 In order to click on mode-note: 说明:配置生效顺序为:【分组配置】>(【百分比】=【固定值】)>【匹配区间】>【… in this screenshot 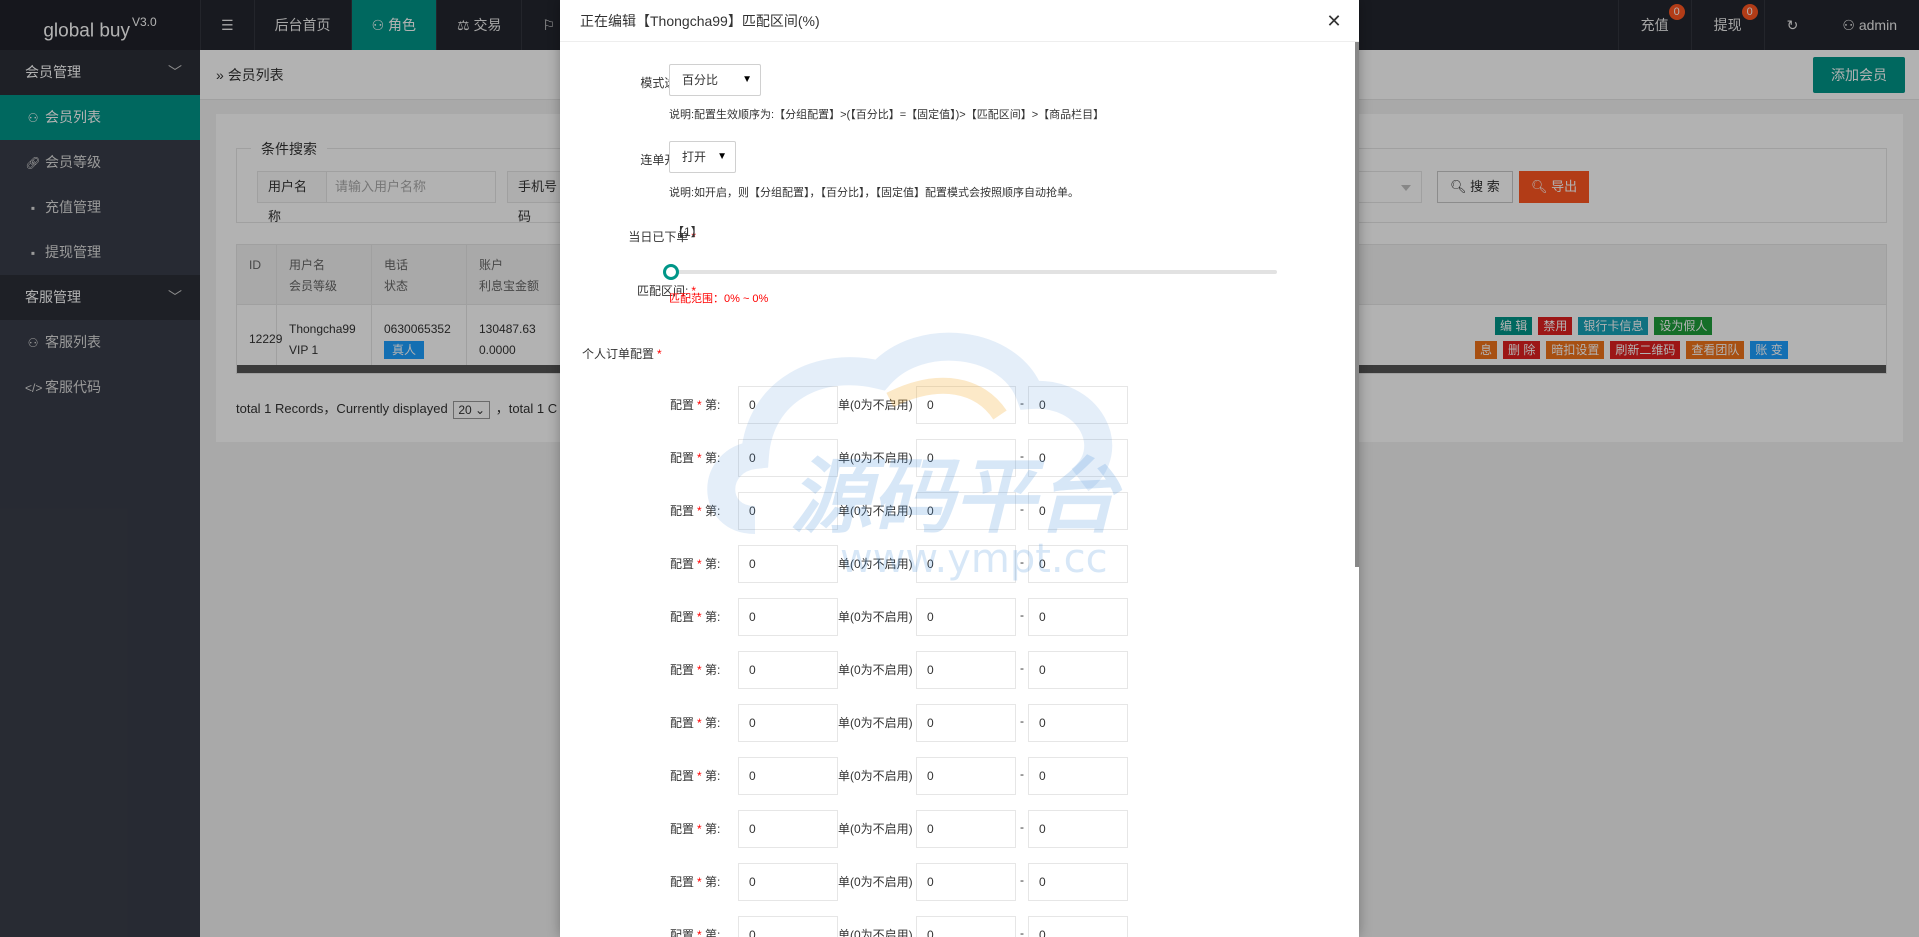, I will do `click(887, 115)`.